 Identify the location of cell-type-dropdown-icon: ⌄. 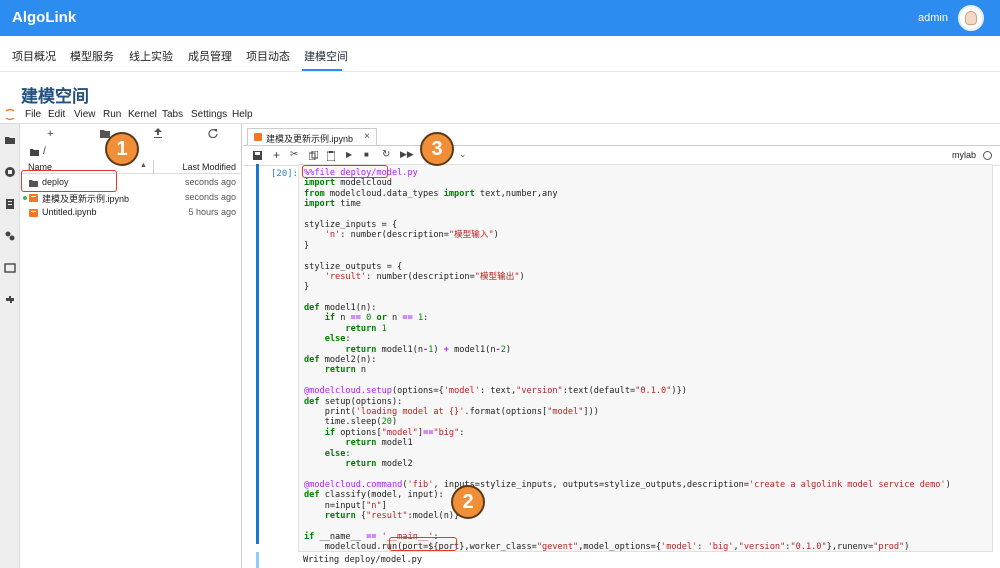
(463, 154).